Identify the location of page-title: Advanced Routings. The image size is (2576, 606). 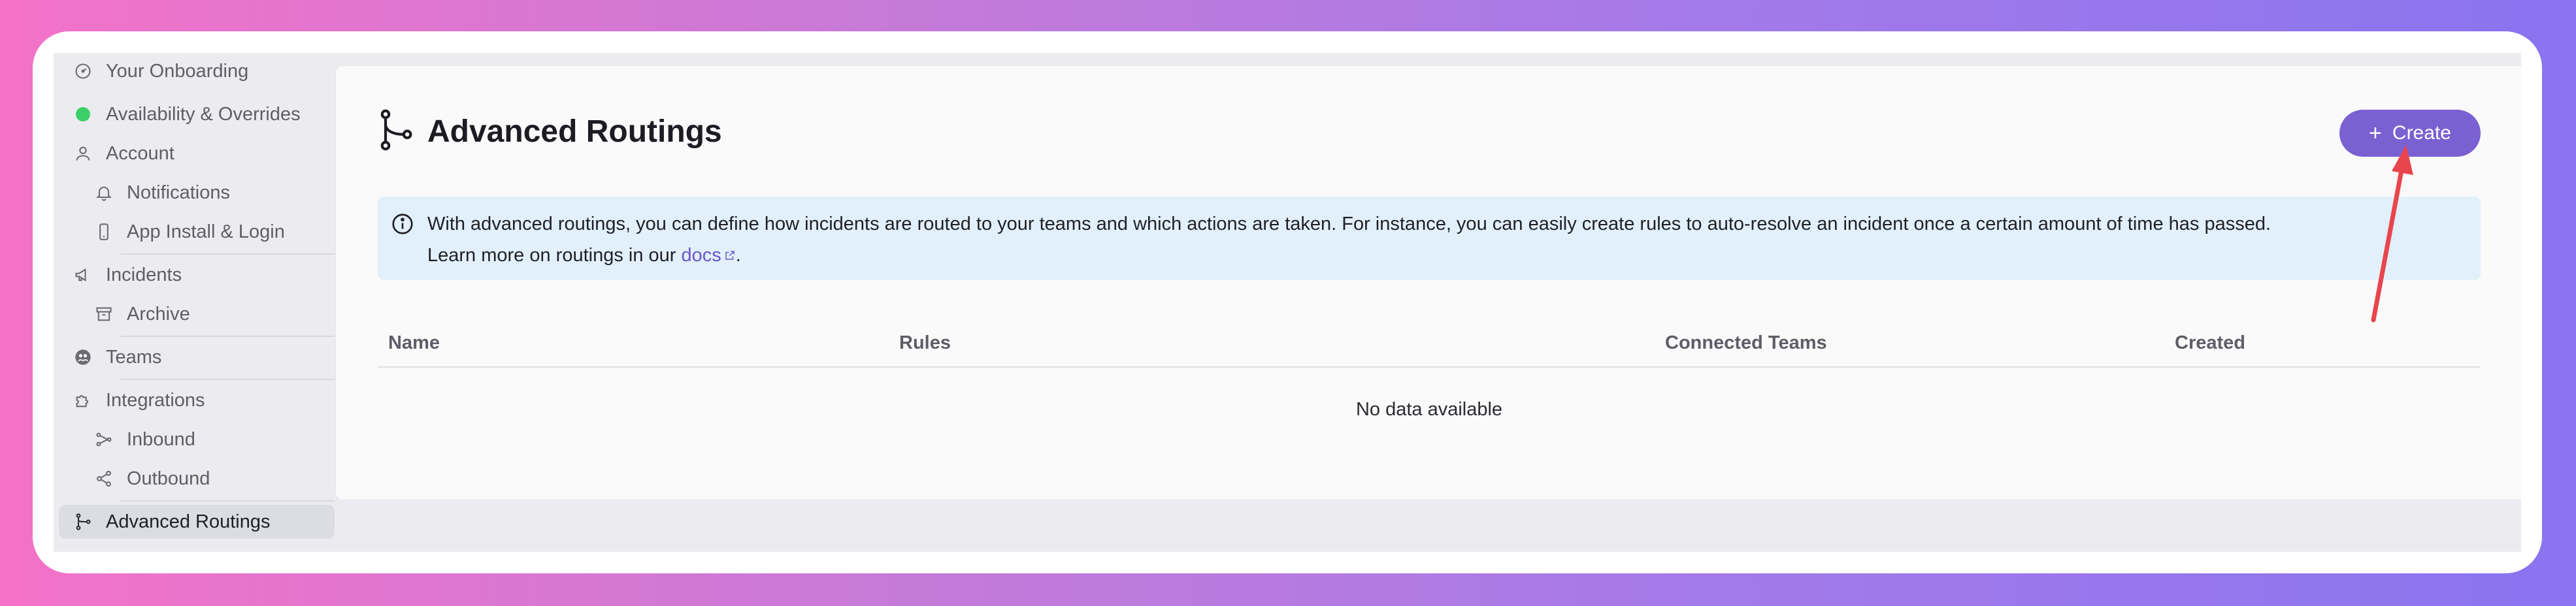
(574, 132).